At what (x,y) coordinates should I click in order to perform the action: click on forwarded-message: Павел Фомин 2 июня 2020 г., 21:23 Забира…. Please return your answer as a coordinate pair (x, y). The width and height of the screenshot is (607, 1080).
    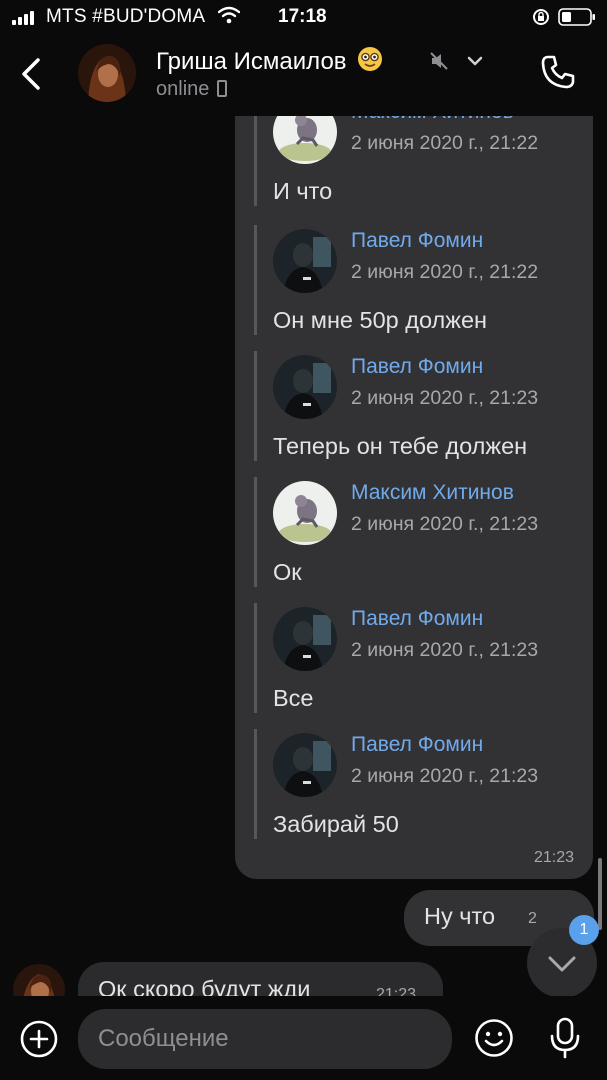
    Looking at the image, I should click on (419, 784).